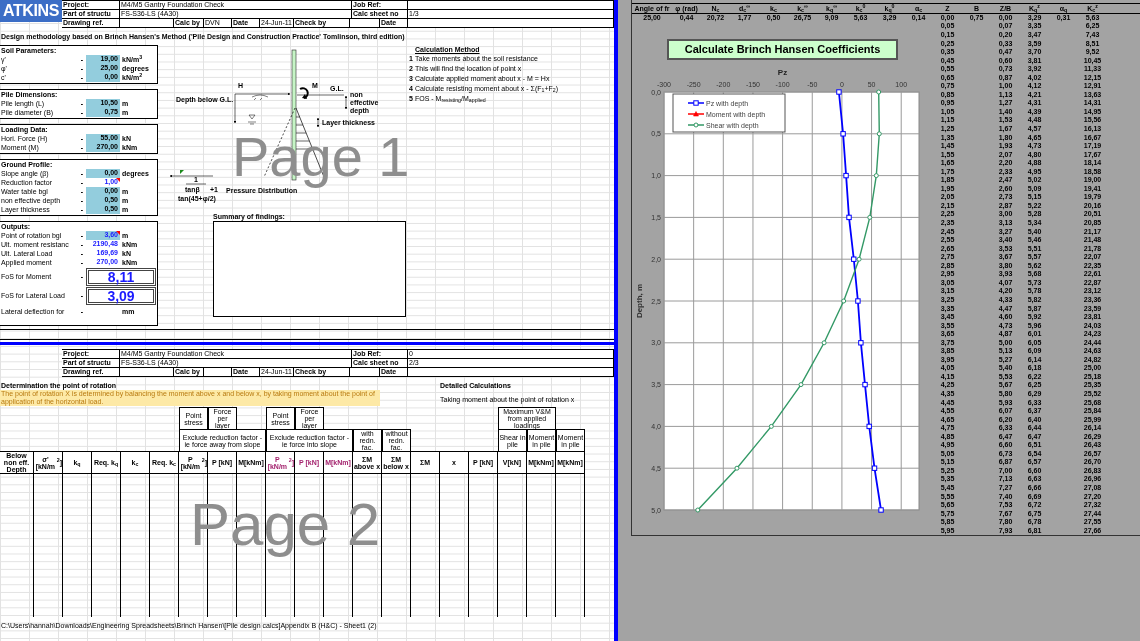 The image size is (1140, 641). What do you see at coordinates (31, 11) in the screenshot?
I see `logo: ATKINS` at bounding box center [31, 11].